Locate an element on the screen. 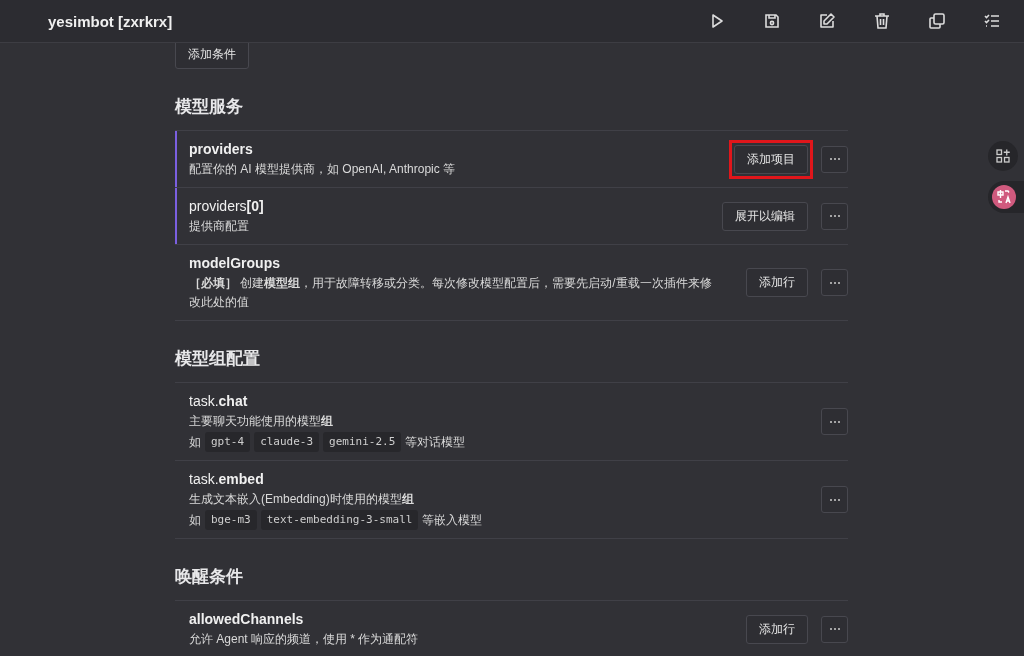  model-tag: claude-3 is located at coordinates (287, 442).